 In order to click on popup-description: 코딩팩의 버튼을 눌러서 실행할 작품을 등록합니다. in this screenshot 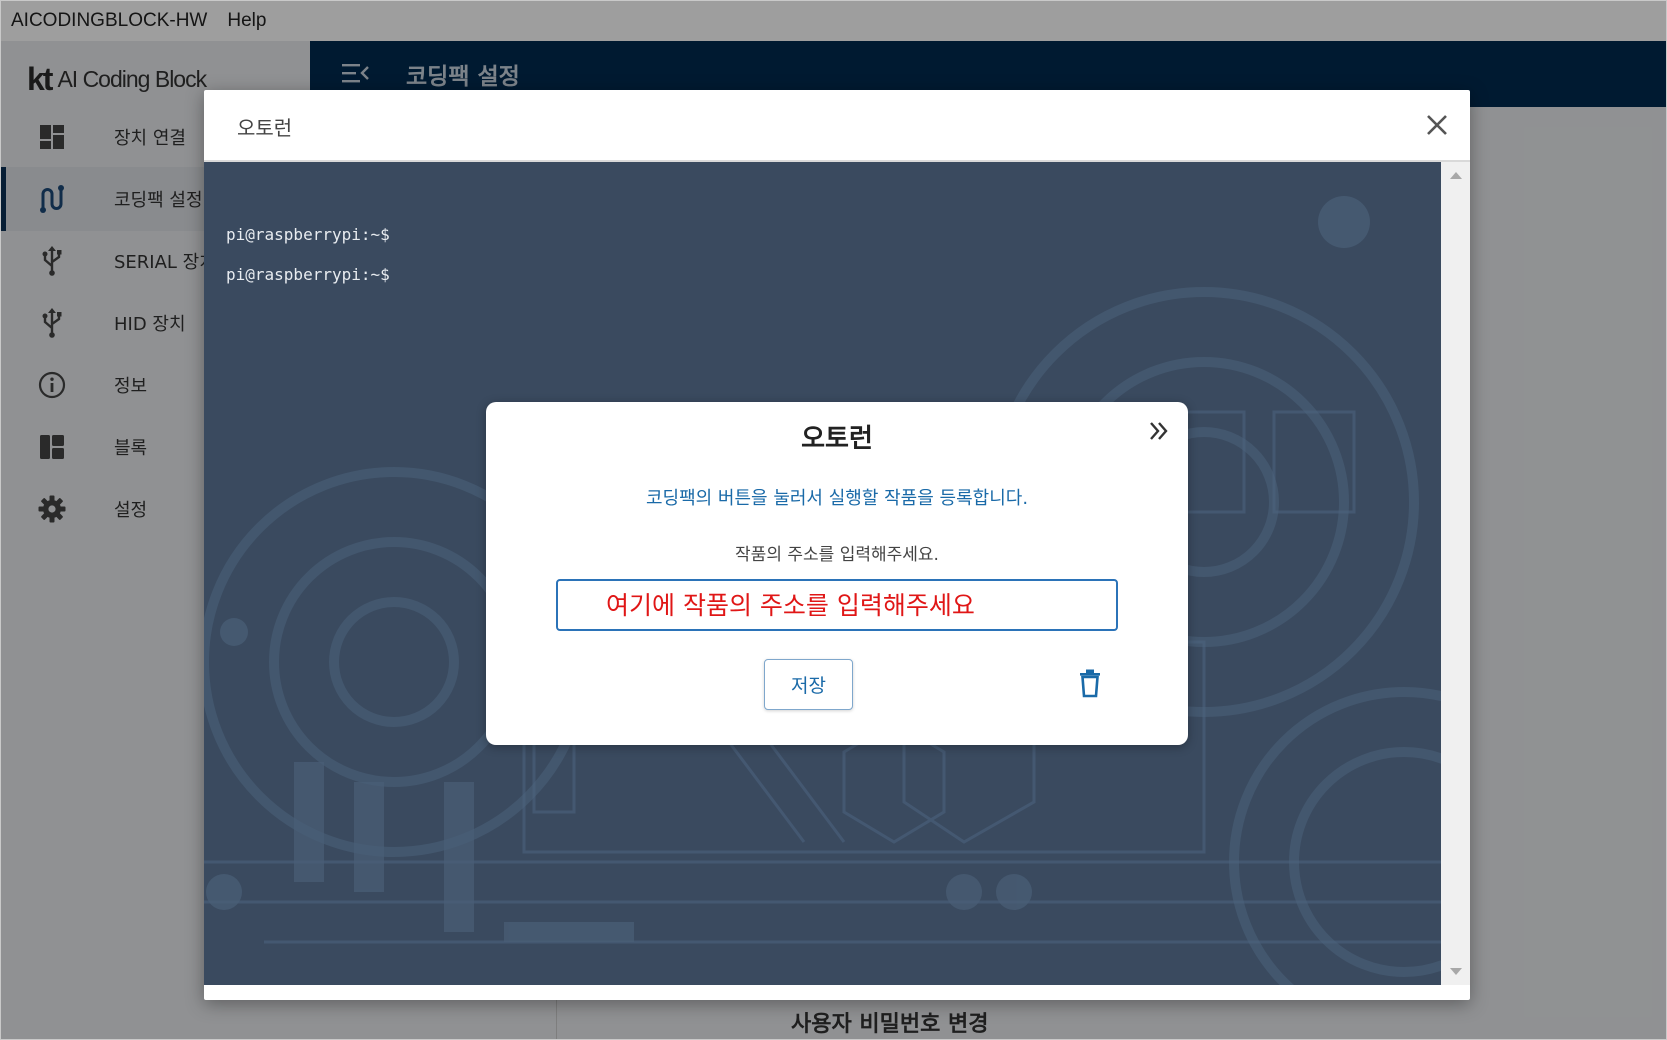, I will do `click(837, 498)`.